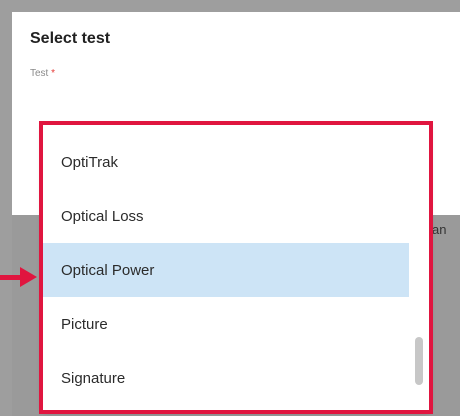  I want to click on option-picture: Picture, so click(226, 324).